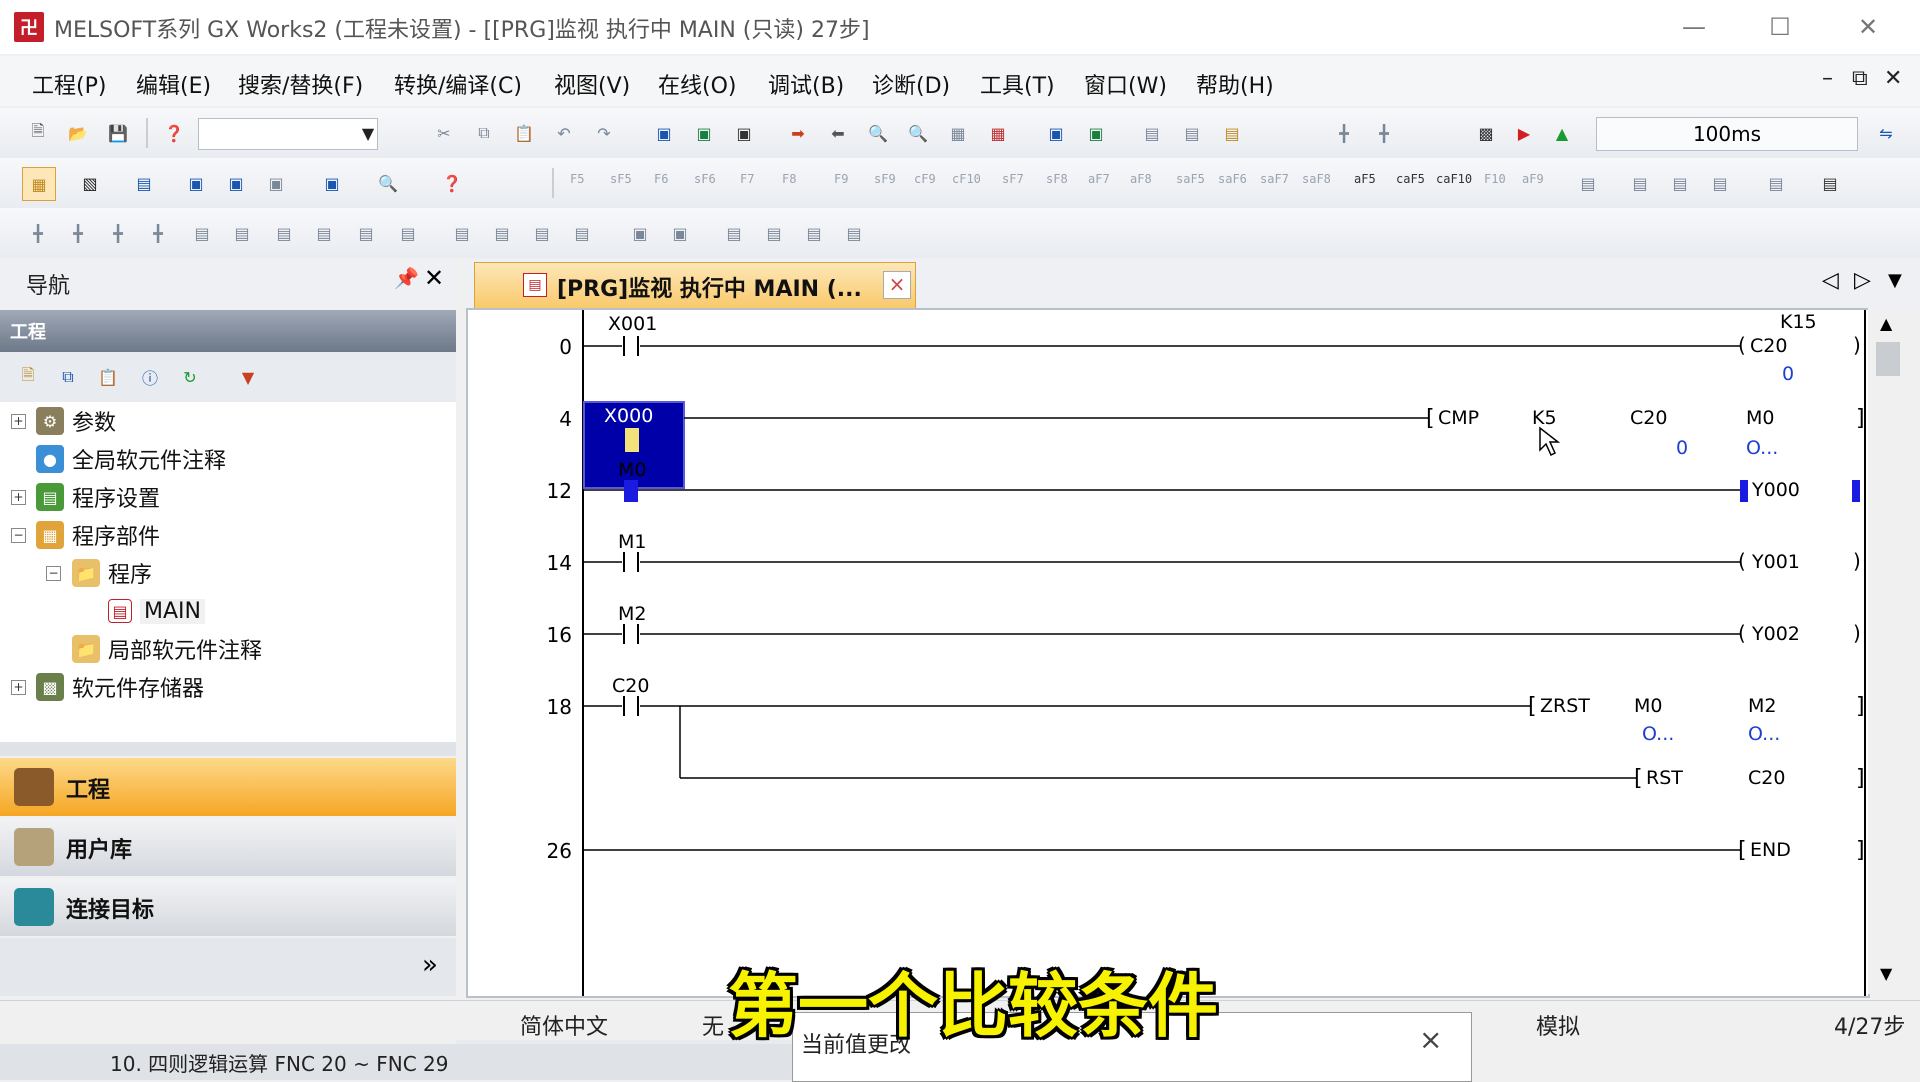  Describe the element at coordinates (577, 179) in the screenshot. I see `key-label-f5: F5` at that location.